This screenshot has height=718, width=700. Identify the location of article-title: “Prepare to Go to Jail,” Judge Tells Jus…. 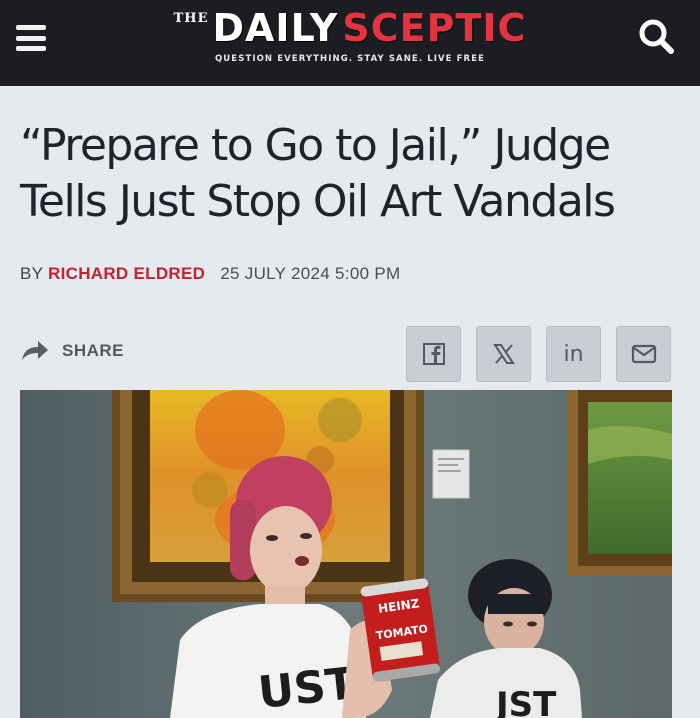
(318, 173).